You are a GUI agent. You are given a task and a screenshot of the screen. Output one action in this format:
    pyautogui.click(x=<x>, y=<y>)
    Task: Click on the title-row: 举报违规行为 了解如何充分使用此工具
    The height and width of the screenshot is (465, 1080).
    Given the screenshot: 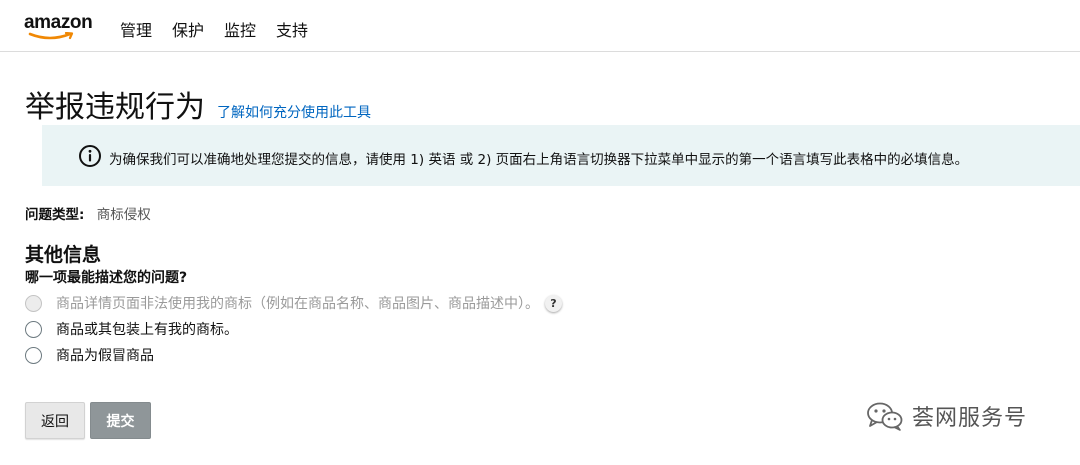 What is the action you would take?
    pyautogui.click(x=198, y=104)
    